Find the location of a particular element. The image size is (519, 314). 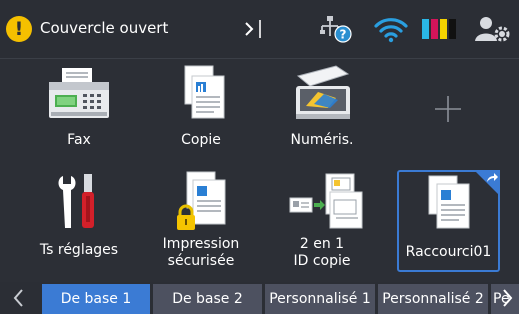

ink-status-button is located at coordinates (440, 29).